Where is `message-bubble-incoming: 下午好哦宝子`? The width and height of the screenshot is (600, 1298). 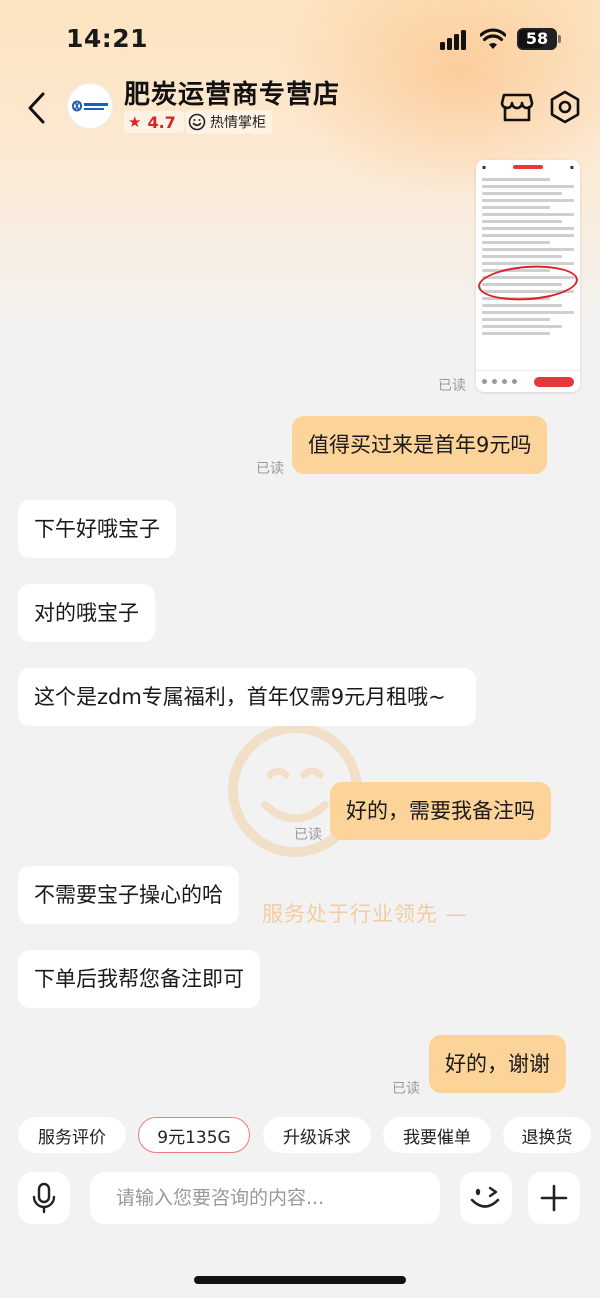 message-bubble-incoming: 下午好哦宝子 is located at coordinates (97, 529).